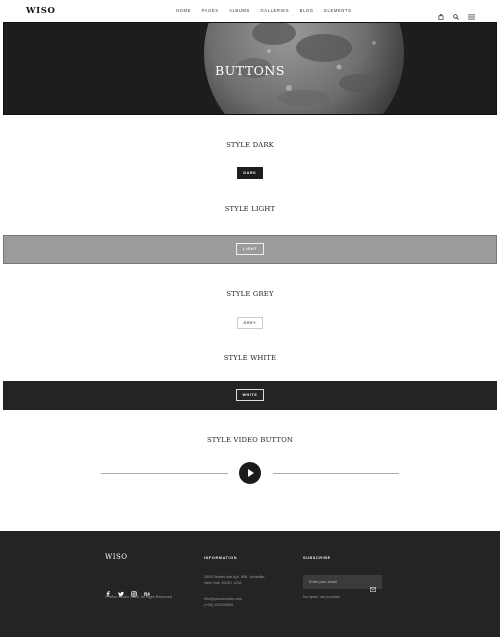 This screenshot has width=500, height=637. What do you see at coordinates (116, 557) in the screenshot?
I see `footer-logo: WISO` at bounding box center [116, 557].